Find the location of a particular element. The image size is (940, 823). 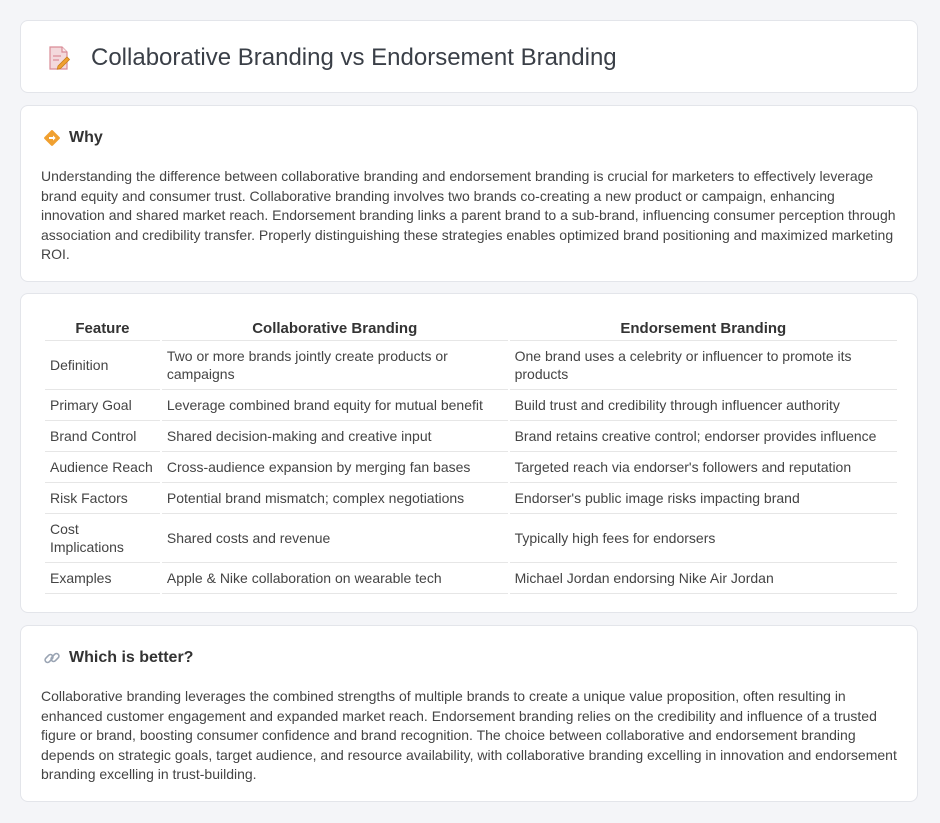

header-endorsement: Endorsement Branding is located at coordinates (703, 328).